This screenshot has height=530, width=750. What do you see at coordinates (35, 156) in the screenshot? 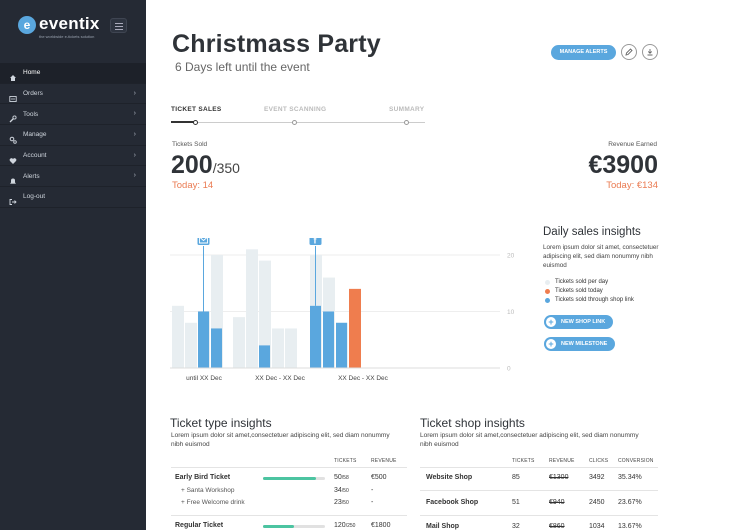
I see `sidebar-item-label: Account` at bounding box center [35, 156].